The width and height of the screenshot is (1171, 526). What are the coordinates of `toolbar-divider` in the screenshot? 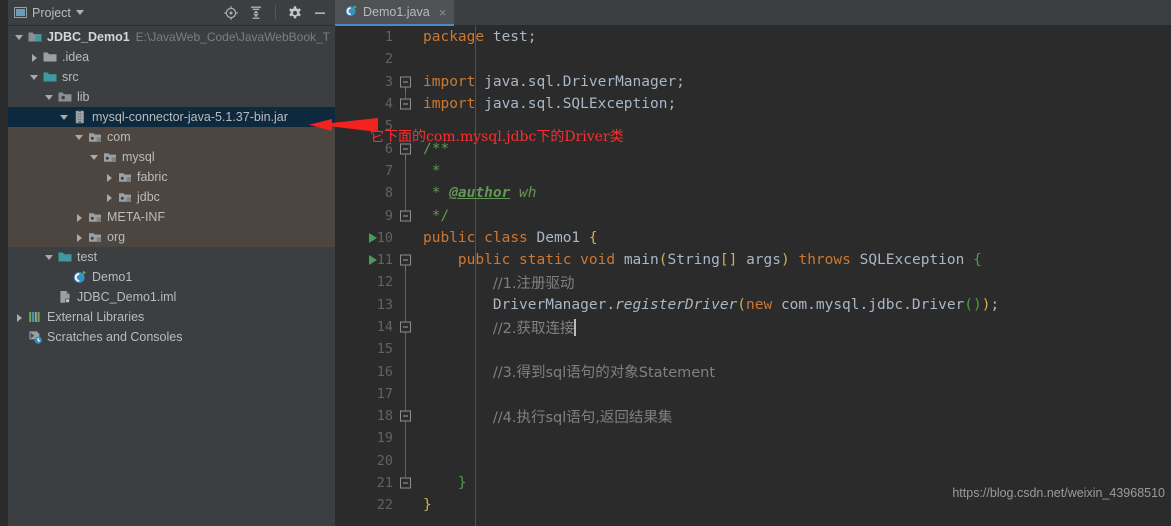 It's located at (275, 12).